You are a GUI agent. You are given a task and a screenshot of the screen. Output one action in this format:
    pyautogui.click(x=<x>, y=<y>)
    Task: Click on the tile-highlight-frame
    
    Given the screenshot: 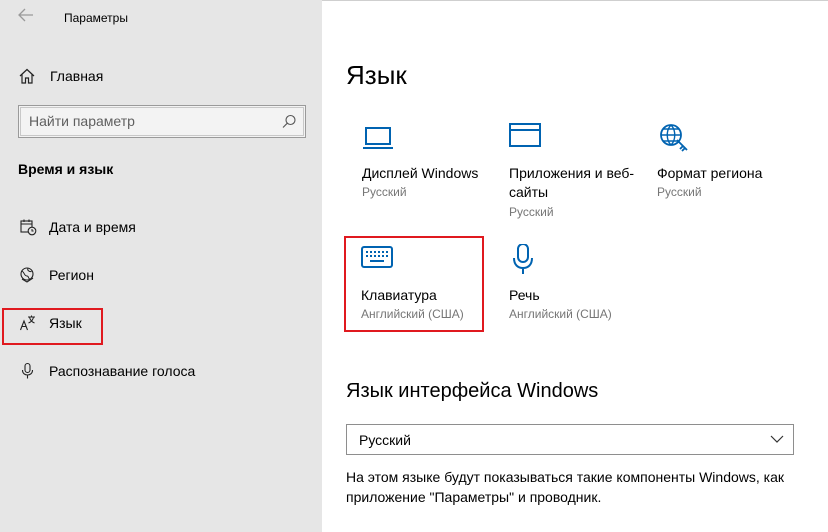 What is the action you would take?
    pyautogui.click(x=414, y=284)
    